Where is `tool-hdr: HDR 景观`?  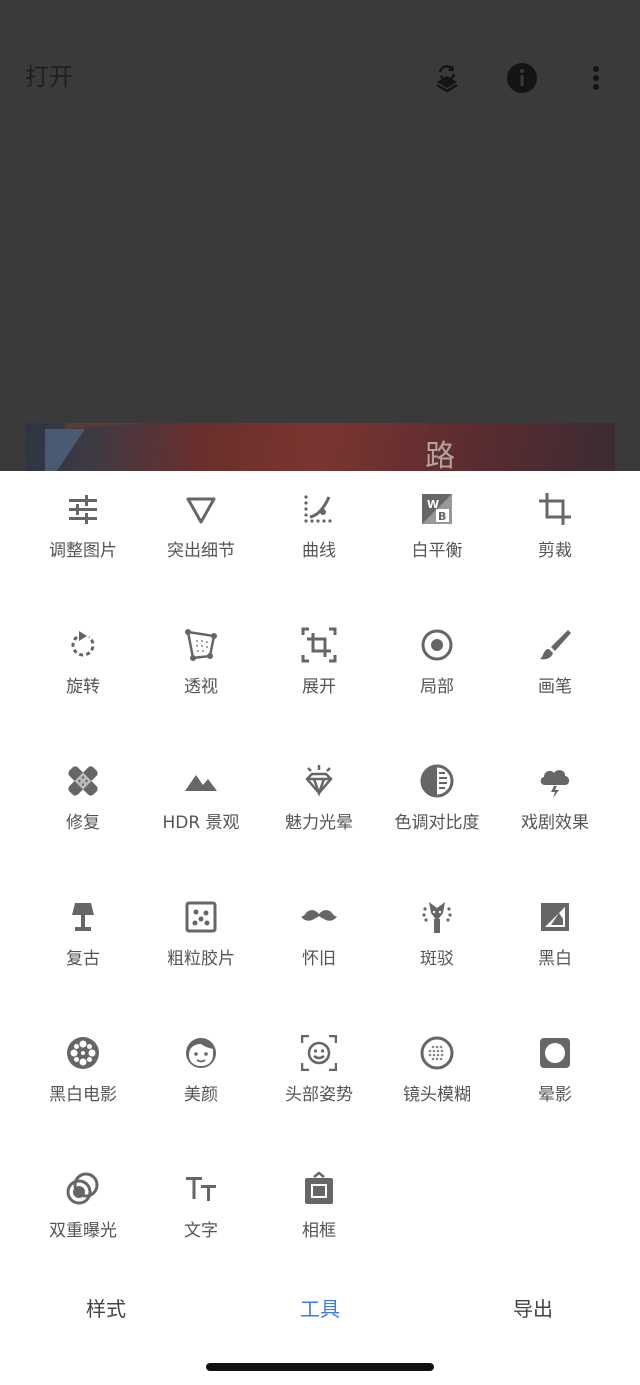 tool-hdr: HDR 景观 is located at coordinates (201, 798).